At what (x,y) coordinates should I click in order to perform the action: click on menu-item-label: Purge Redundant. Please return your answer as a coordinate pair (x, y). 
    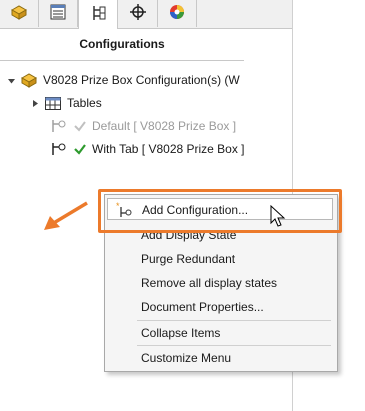
    Looking at the image, I should click on (188, 259).